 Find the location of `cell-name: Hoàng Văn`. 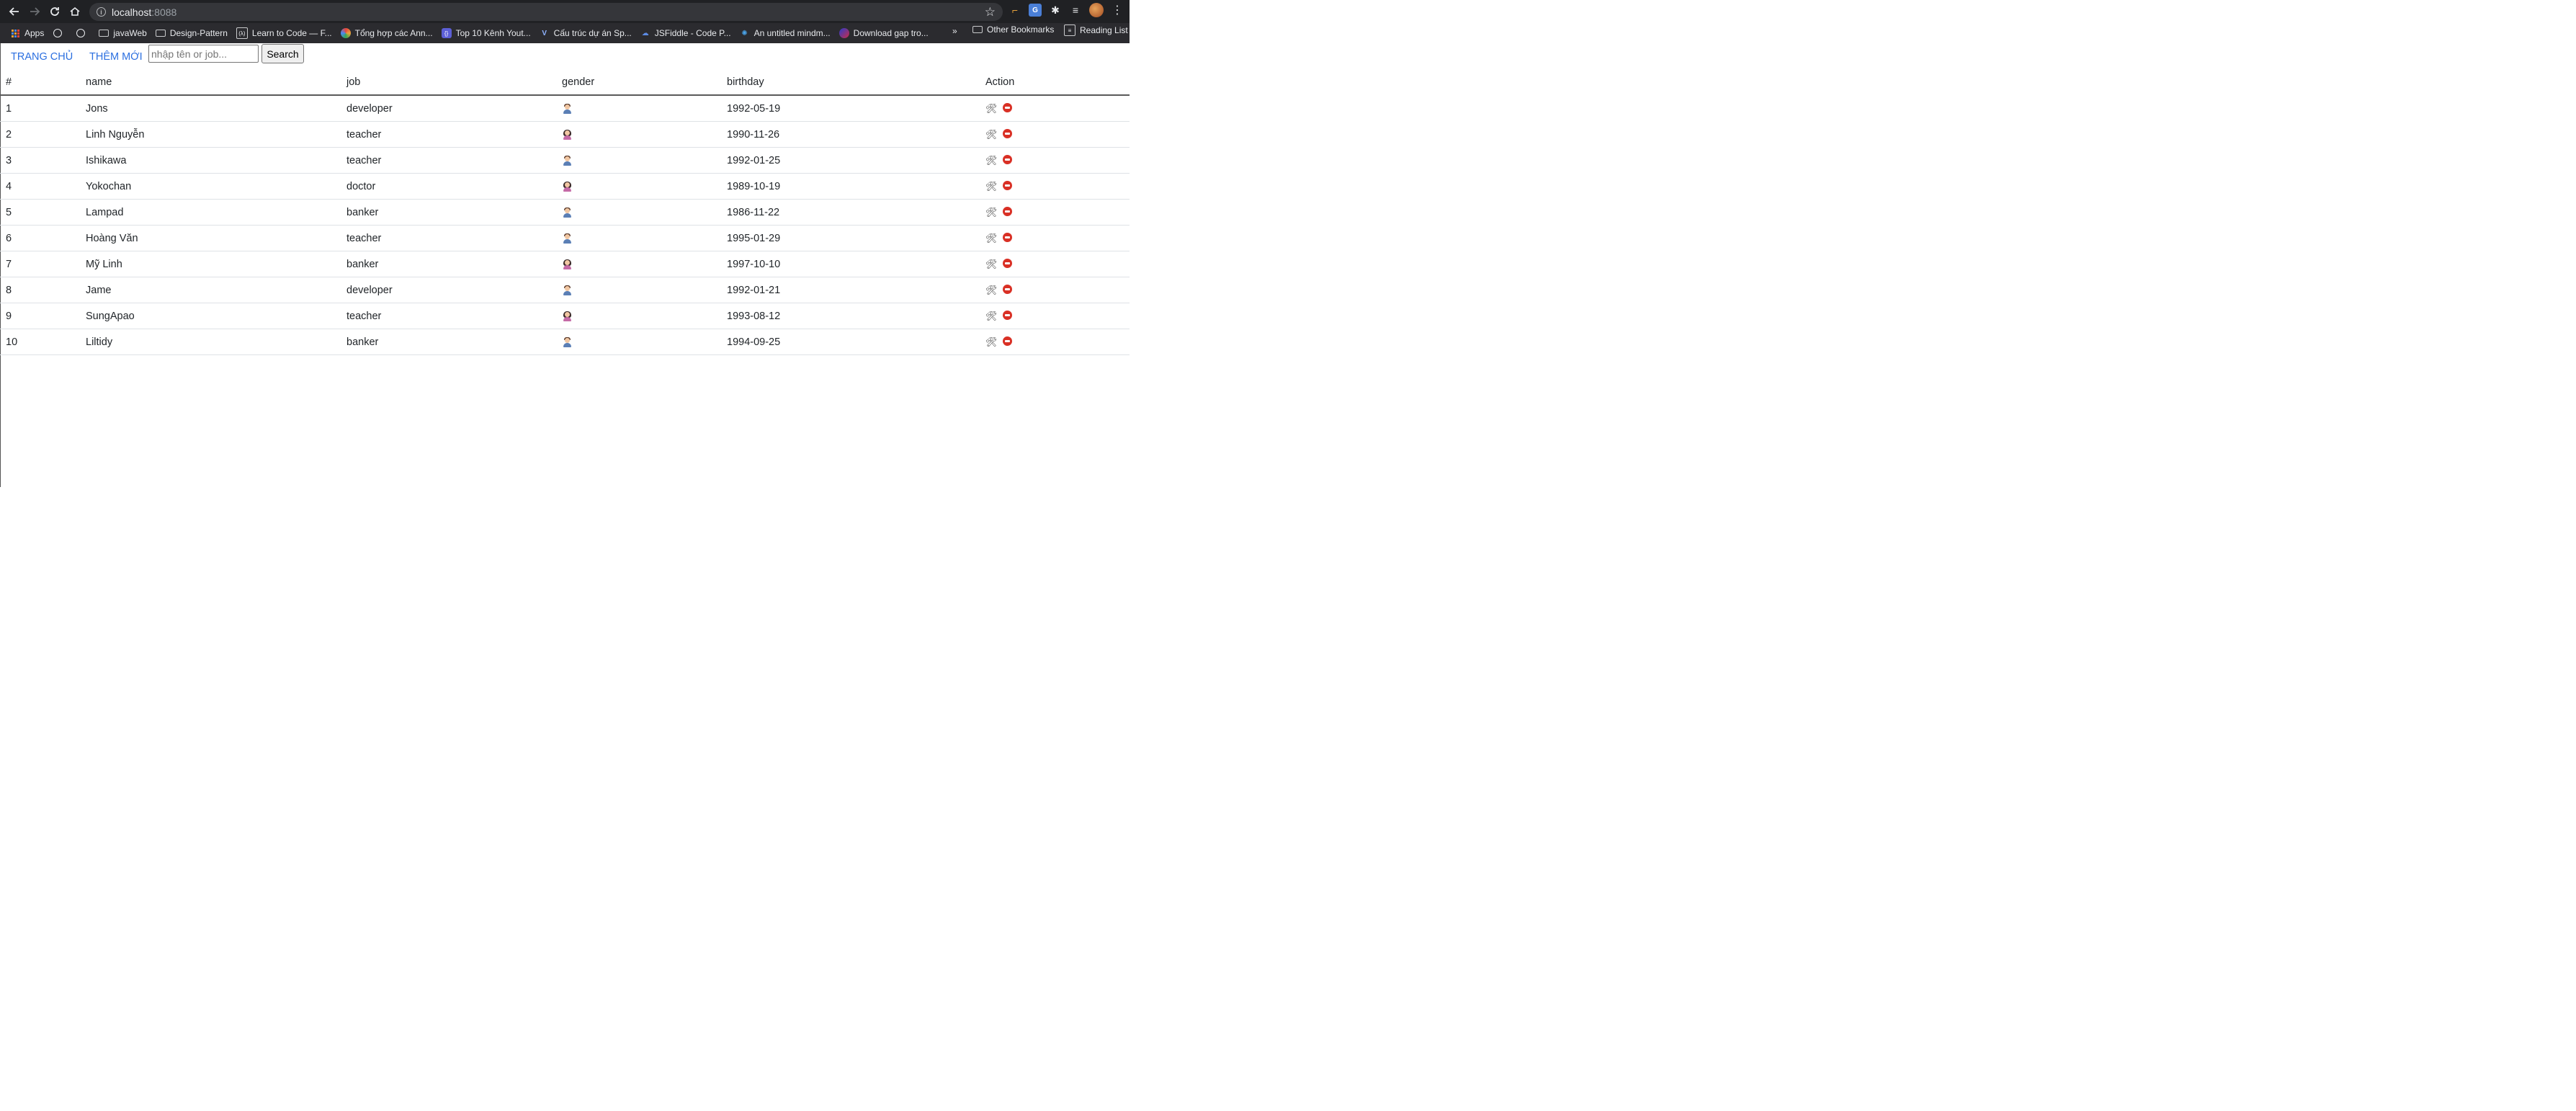

cell-name: Hoàng Văn is located at coordinates (210, 238).